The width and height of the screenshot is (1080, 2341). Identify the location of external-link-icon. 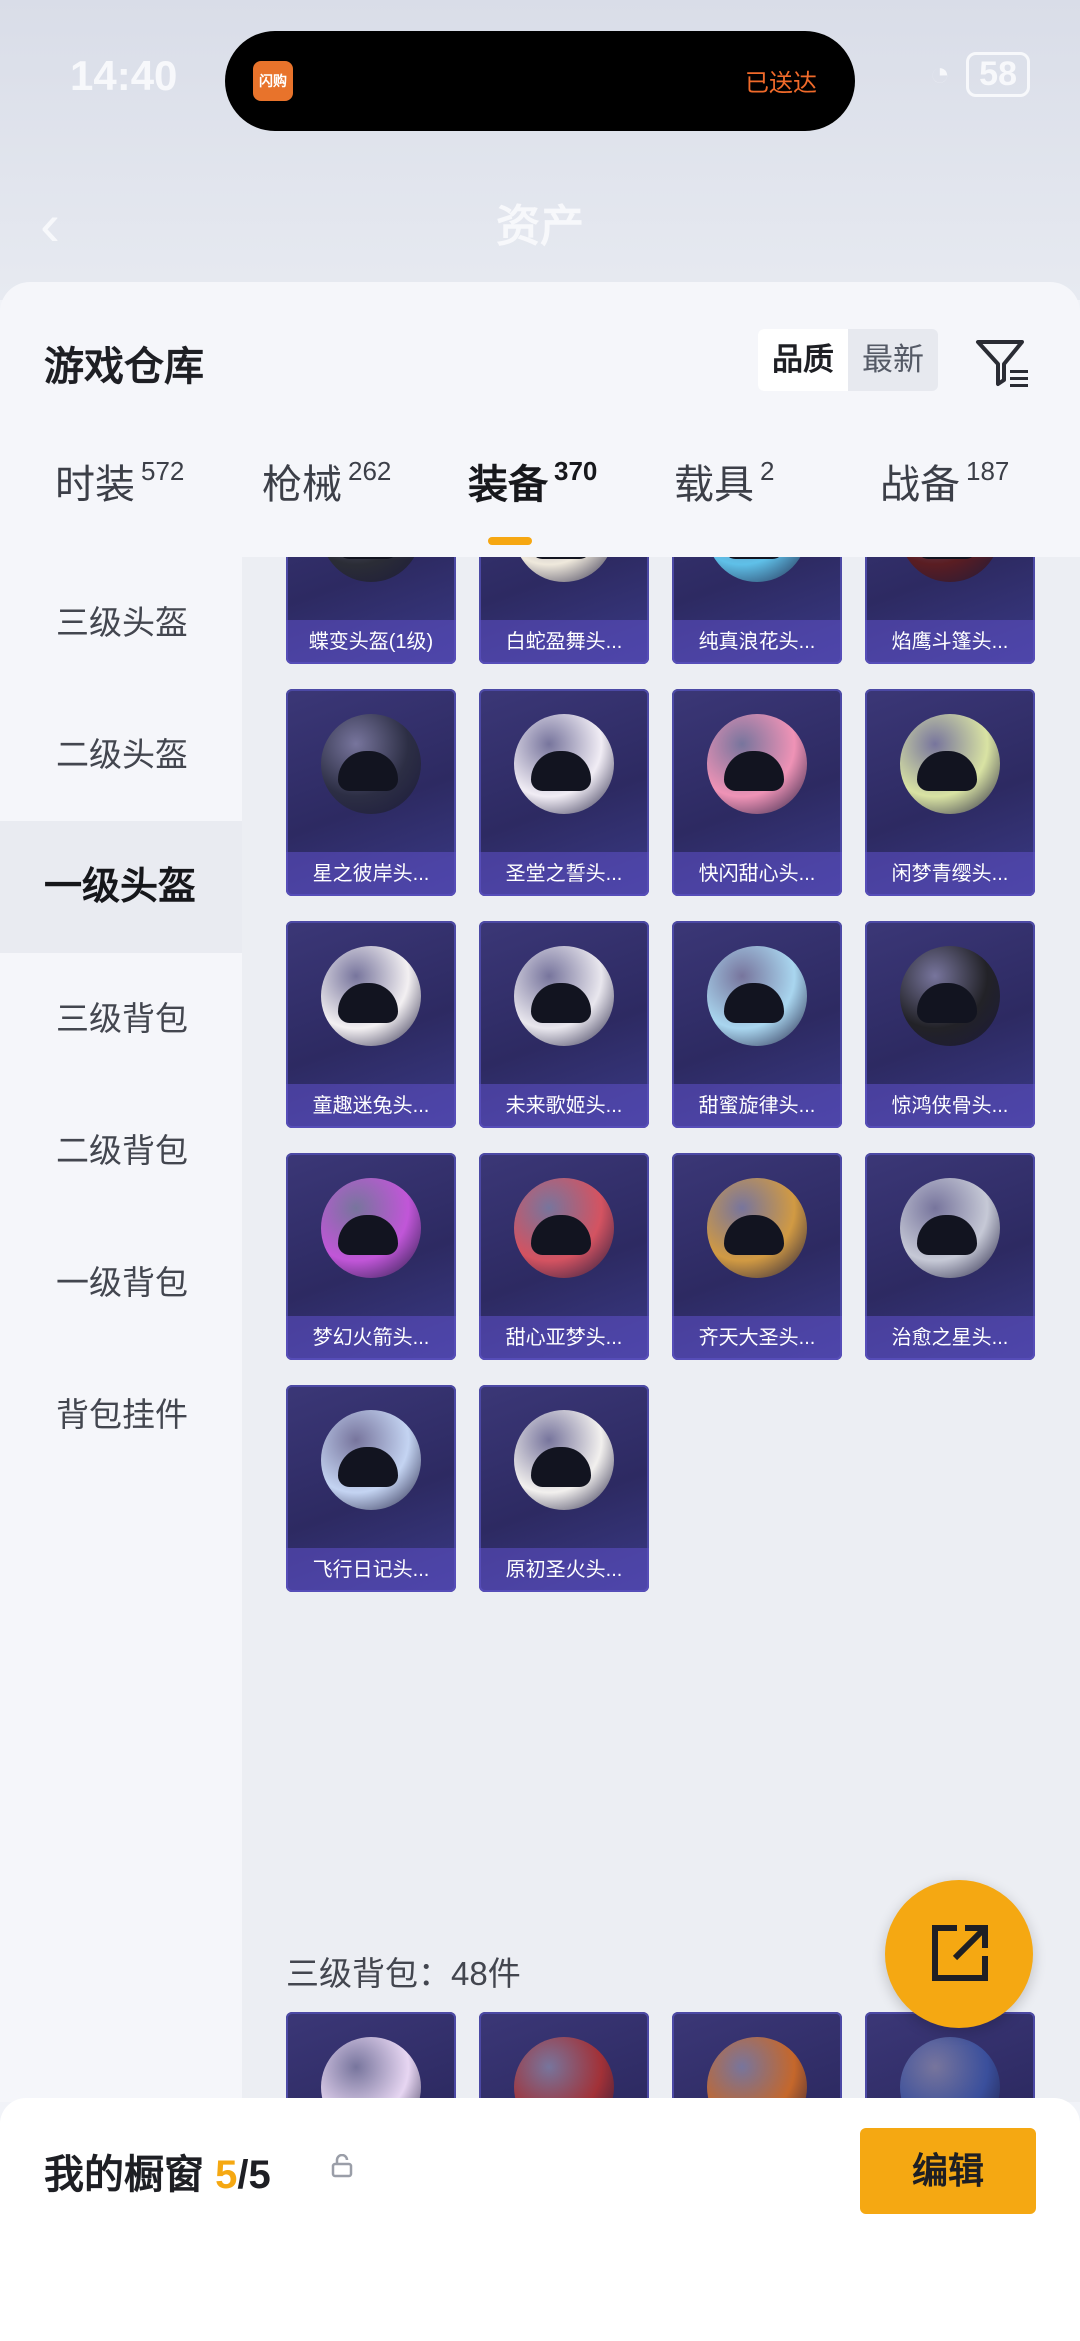
(960, 1953).